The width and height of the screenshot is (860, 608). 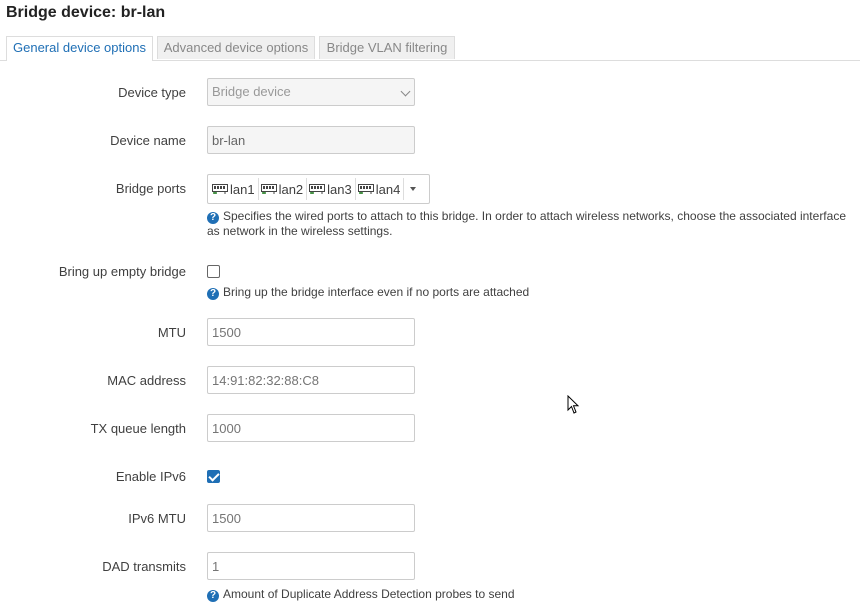 I want to click on mtu-label: MTU, so click(x=171, y=332).